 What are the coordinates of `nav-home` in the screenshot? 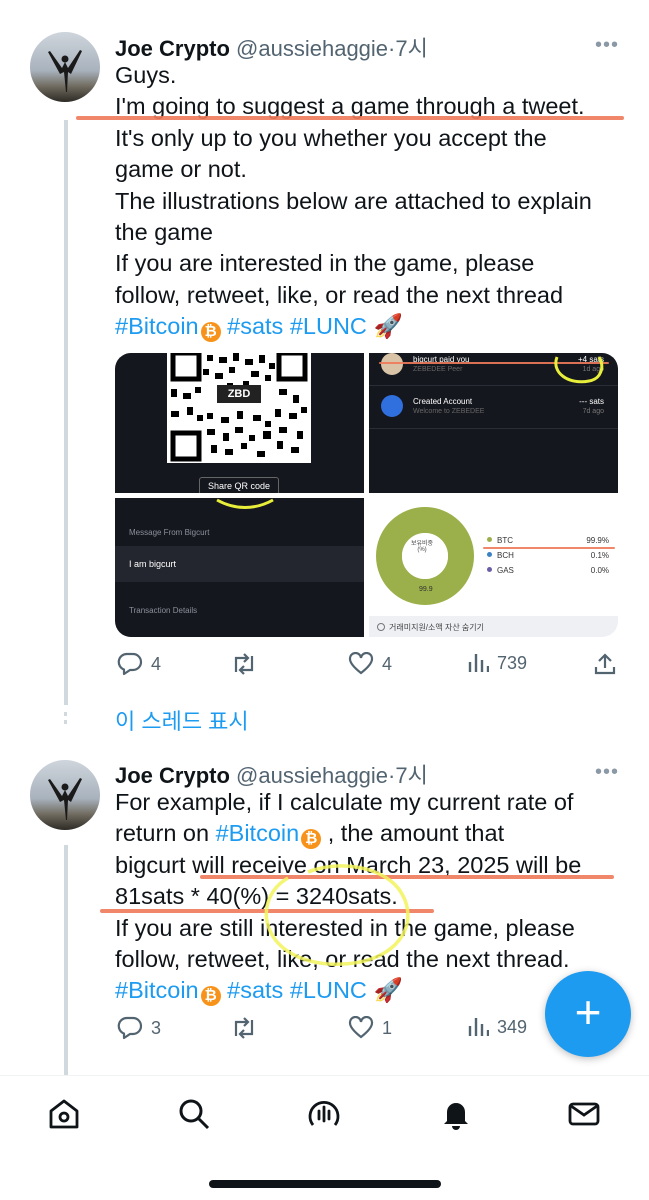 It's located at (64, 1114).